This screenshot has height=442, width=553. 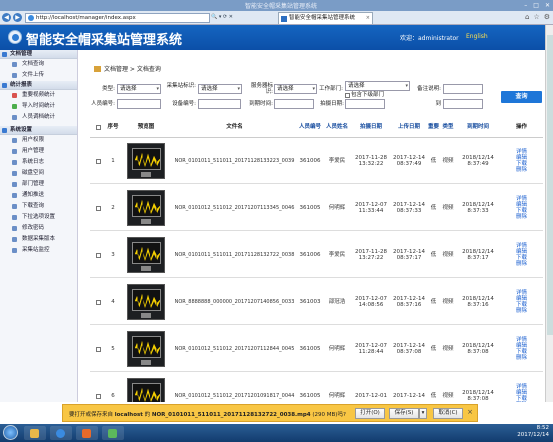 What do you see at coordinates (295, 89) in the screenshot?
I see `server-select: 请选择` at bounding box center [295, 89].